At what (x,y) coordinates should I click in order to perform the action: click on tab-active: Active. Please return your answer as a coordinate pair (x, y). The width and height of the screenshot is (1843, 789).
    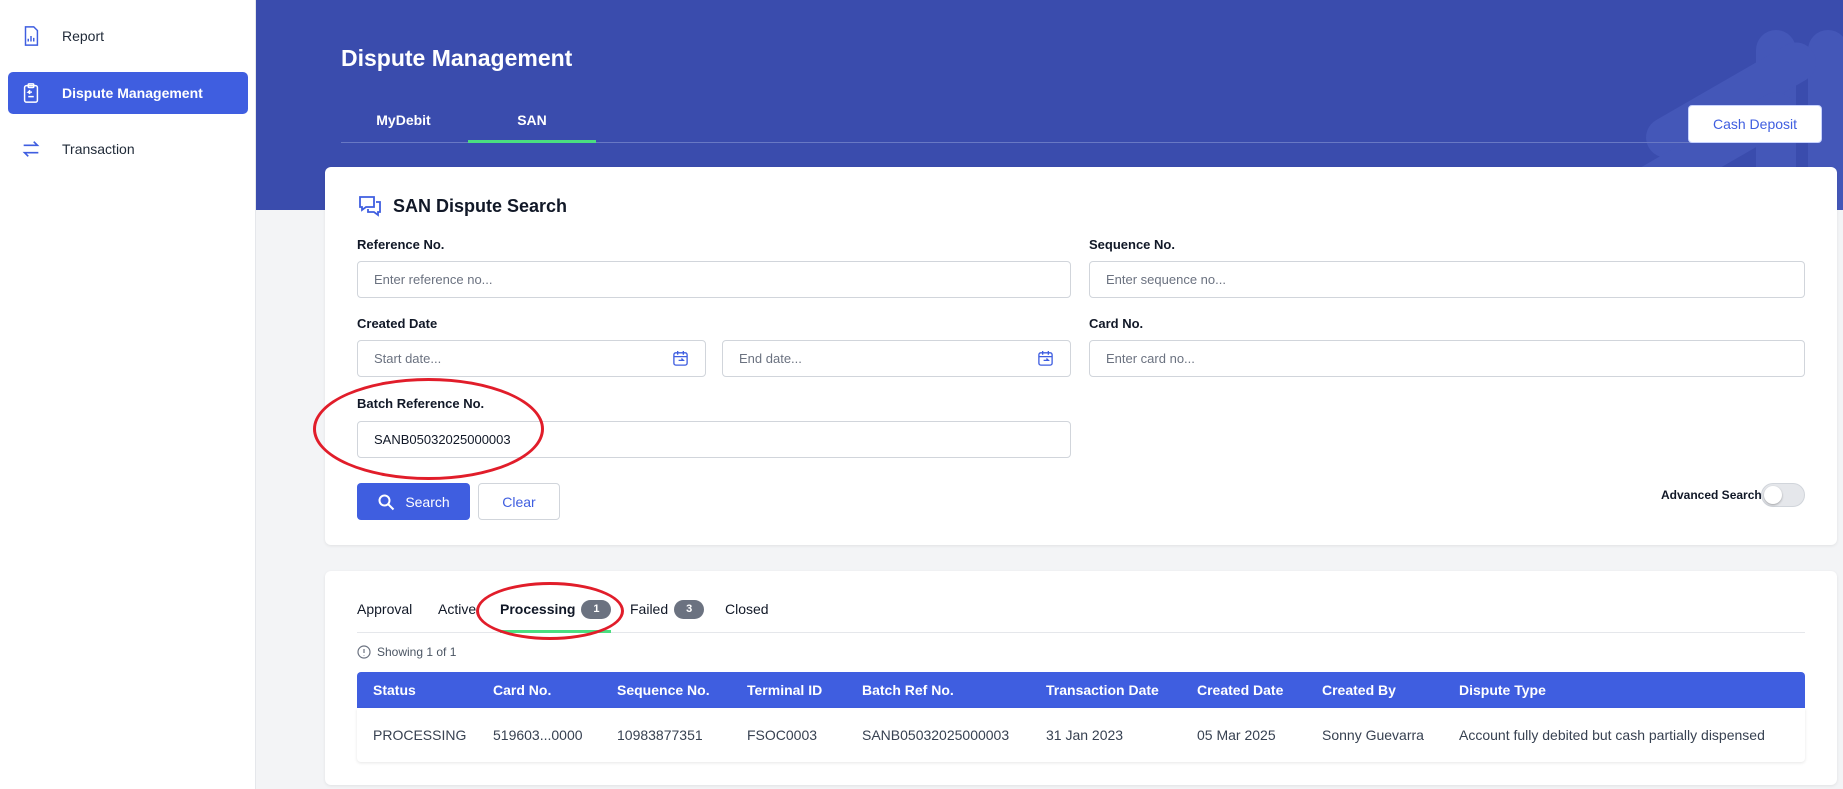
    Looking at the image, I should click on (457, 615).